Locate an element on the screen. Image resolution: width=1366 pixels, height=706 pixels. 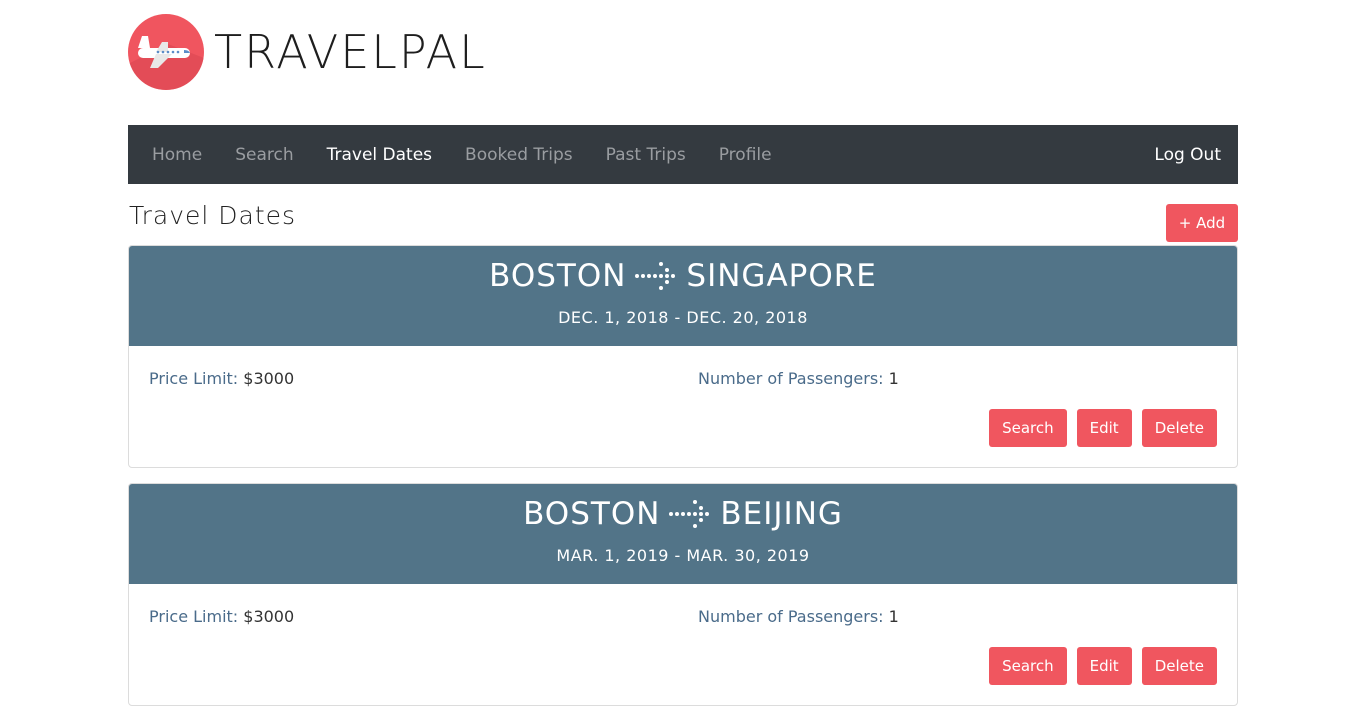
trip-route: BOSTON SINGAPORE is located at coordinates (683, 276).